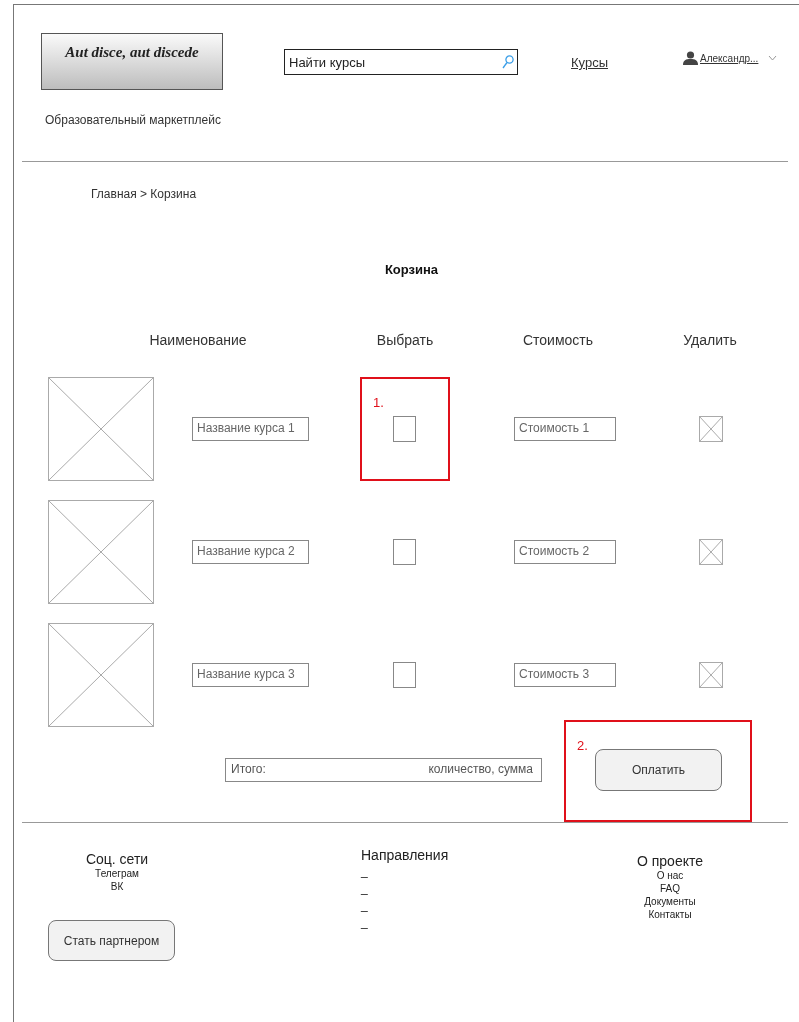 The height and width of the screenshot is (1022, 799). What do you see at coordinates (117, 886) in the screenshot?
I see `footer-link: ВК` at bounding box center [117, 886].